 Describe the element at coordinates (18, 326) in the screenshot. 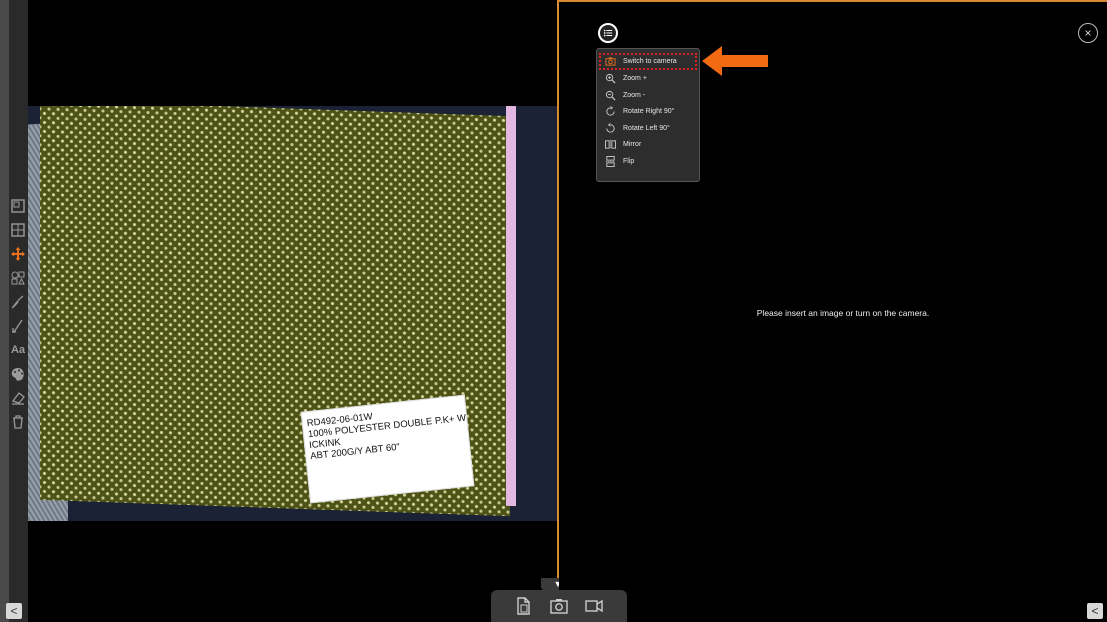

I see `pen-icon` at that location.